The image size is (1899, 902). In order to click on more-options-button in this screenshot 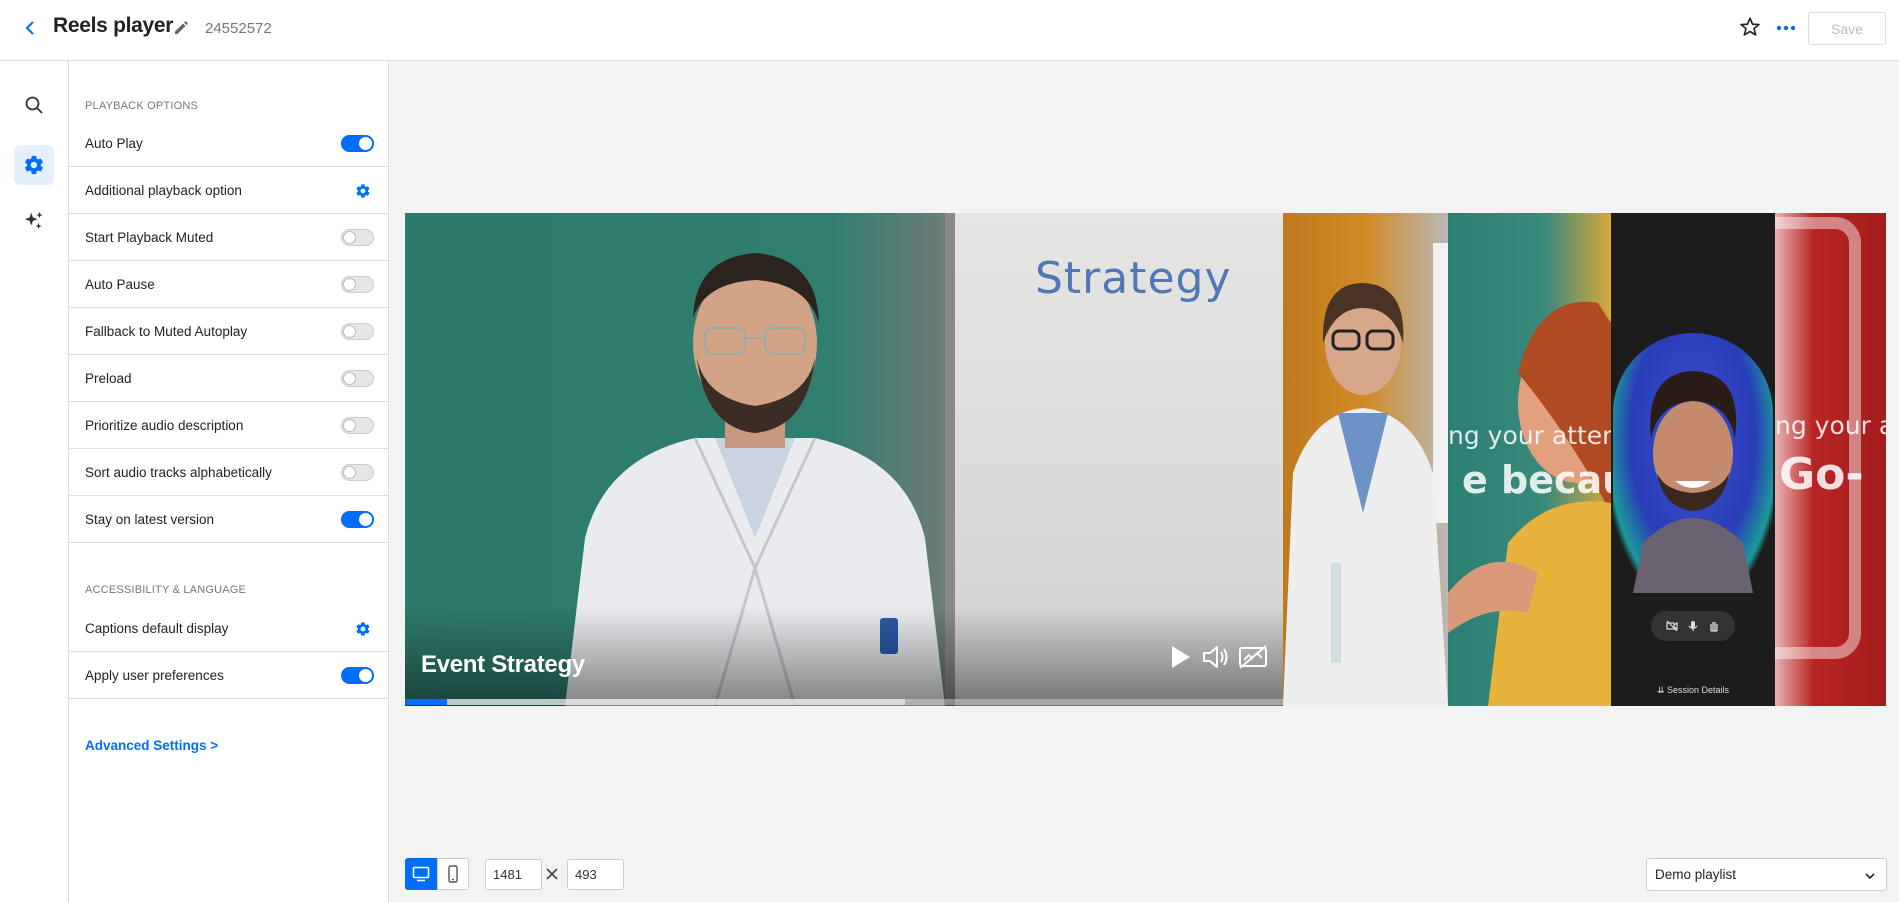, I will do `click(1786, 28)`.